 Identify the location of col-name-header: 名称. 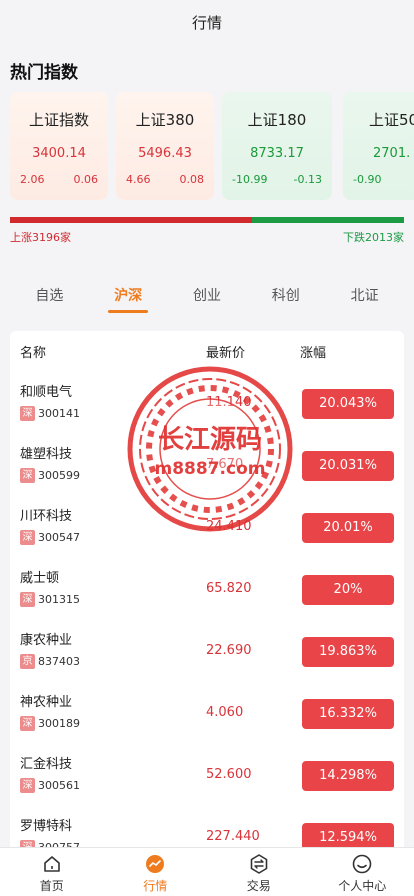
(33, 353).